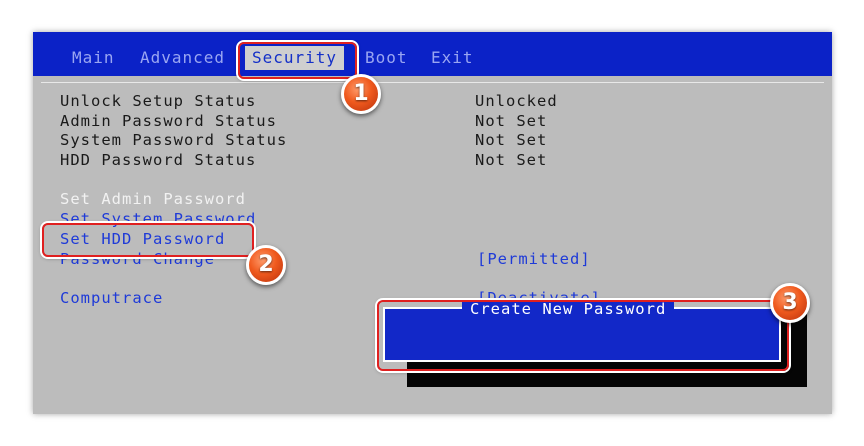 Image resolution: width=864 pixels, height=446 pixels. Describe the element at coordinates (168, 121) in the screenshot. I see `admin-password-status-label: Admin Password Status` at that location.